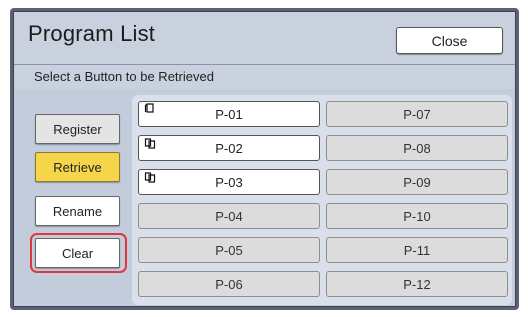  I want to click on program-label: P-09, so click(417, 182).